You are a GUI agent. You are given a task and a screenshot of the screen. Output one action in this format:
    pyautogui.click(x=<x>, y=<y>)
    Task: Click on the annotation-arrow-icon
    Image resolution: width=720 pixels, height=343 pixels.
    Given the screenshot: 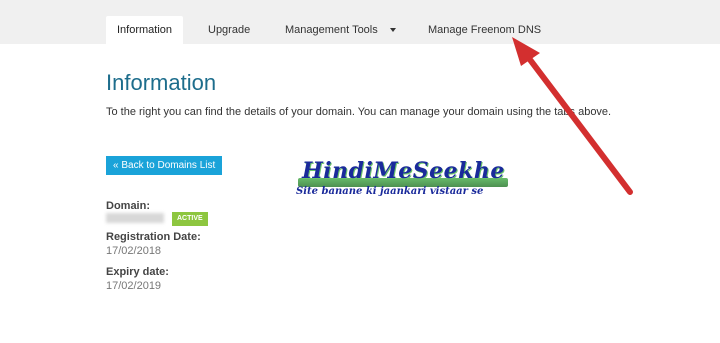 What is the action you would take?
    pyautogui.click(x=572, y=116)
    